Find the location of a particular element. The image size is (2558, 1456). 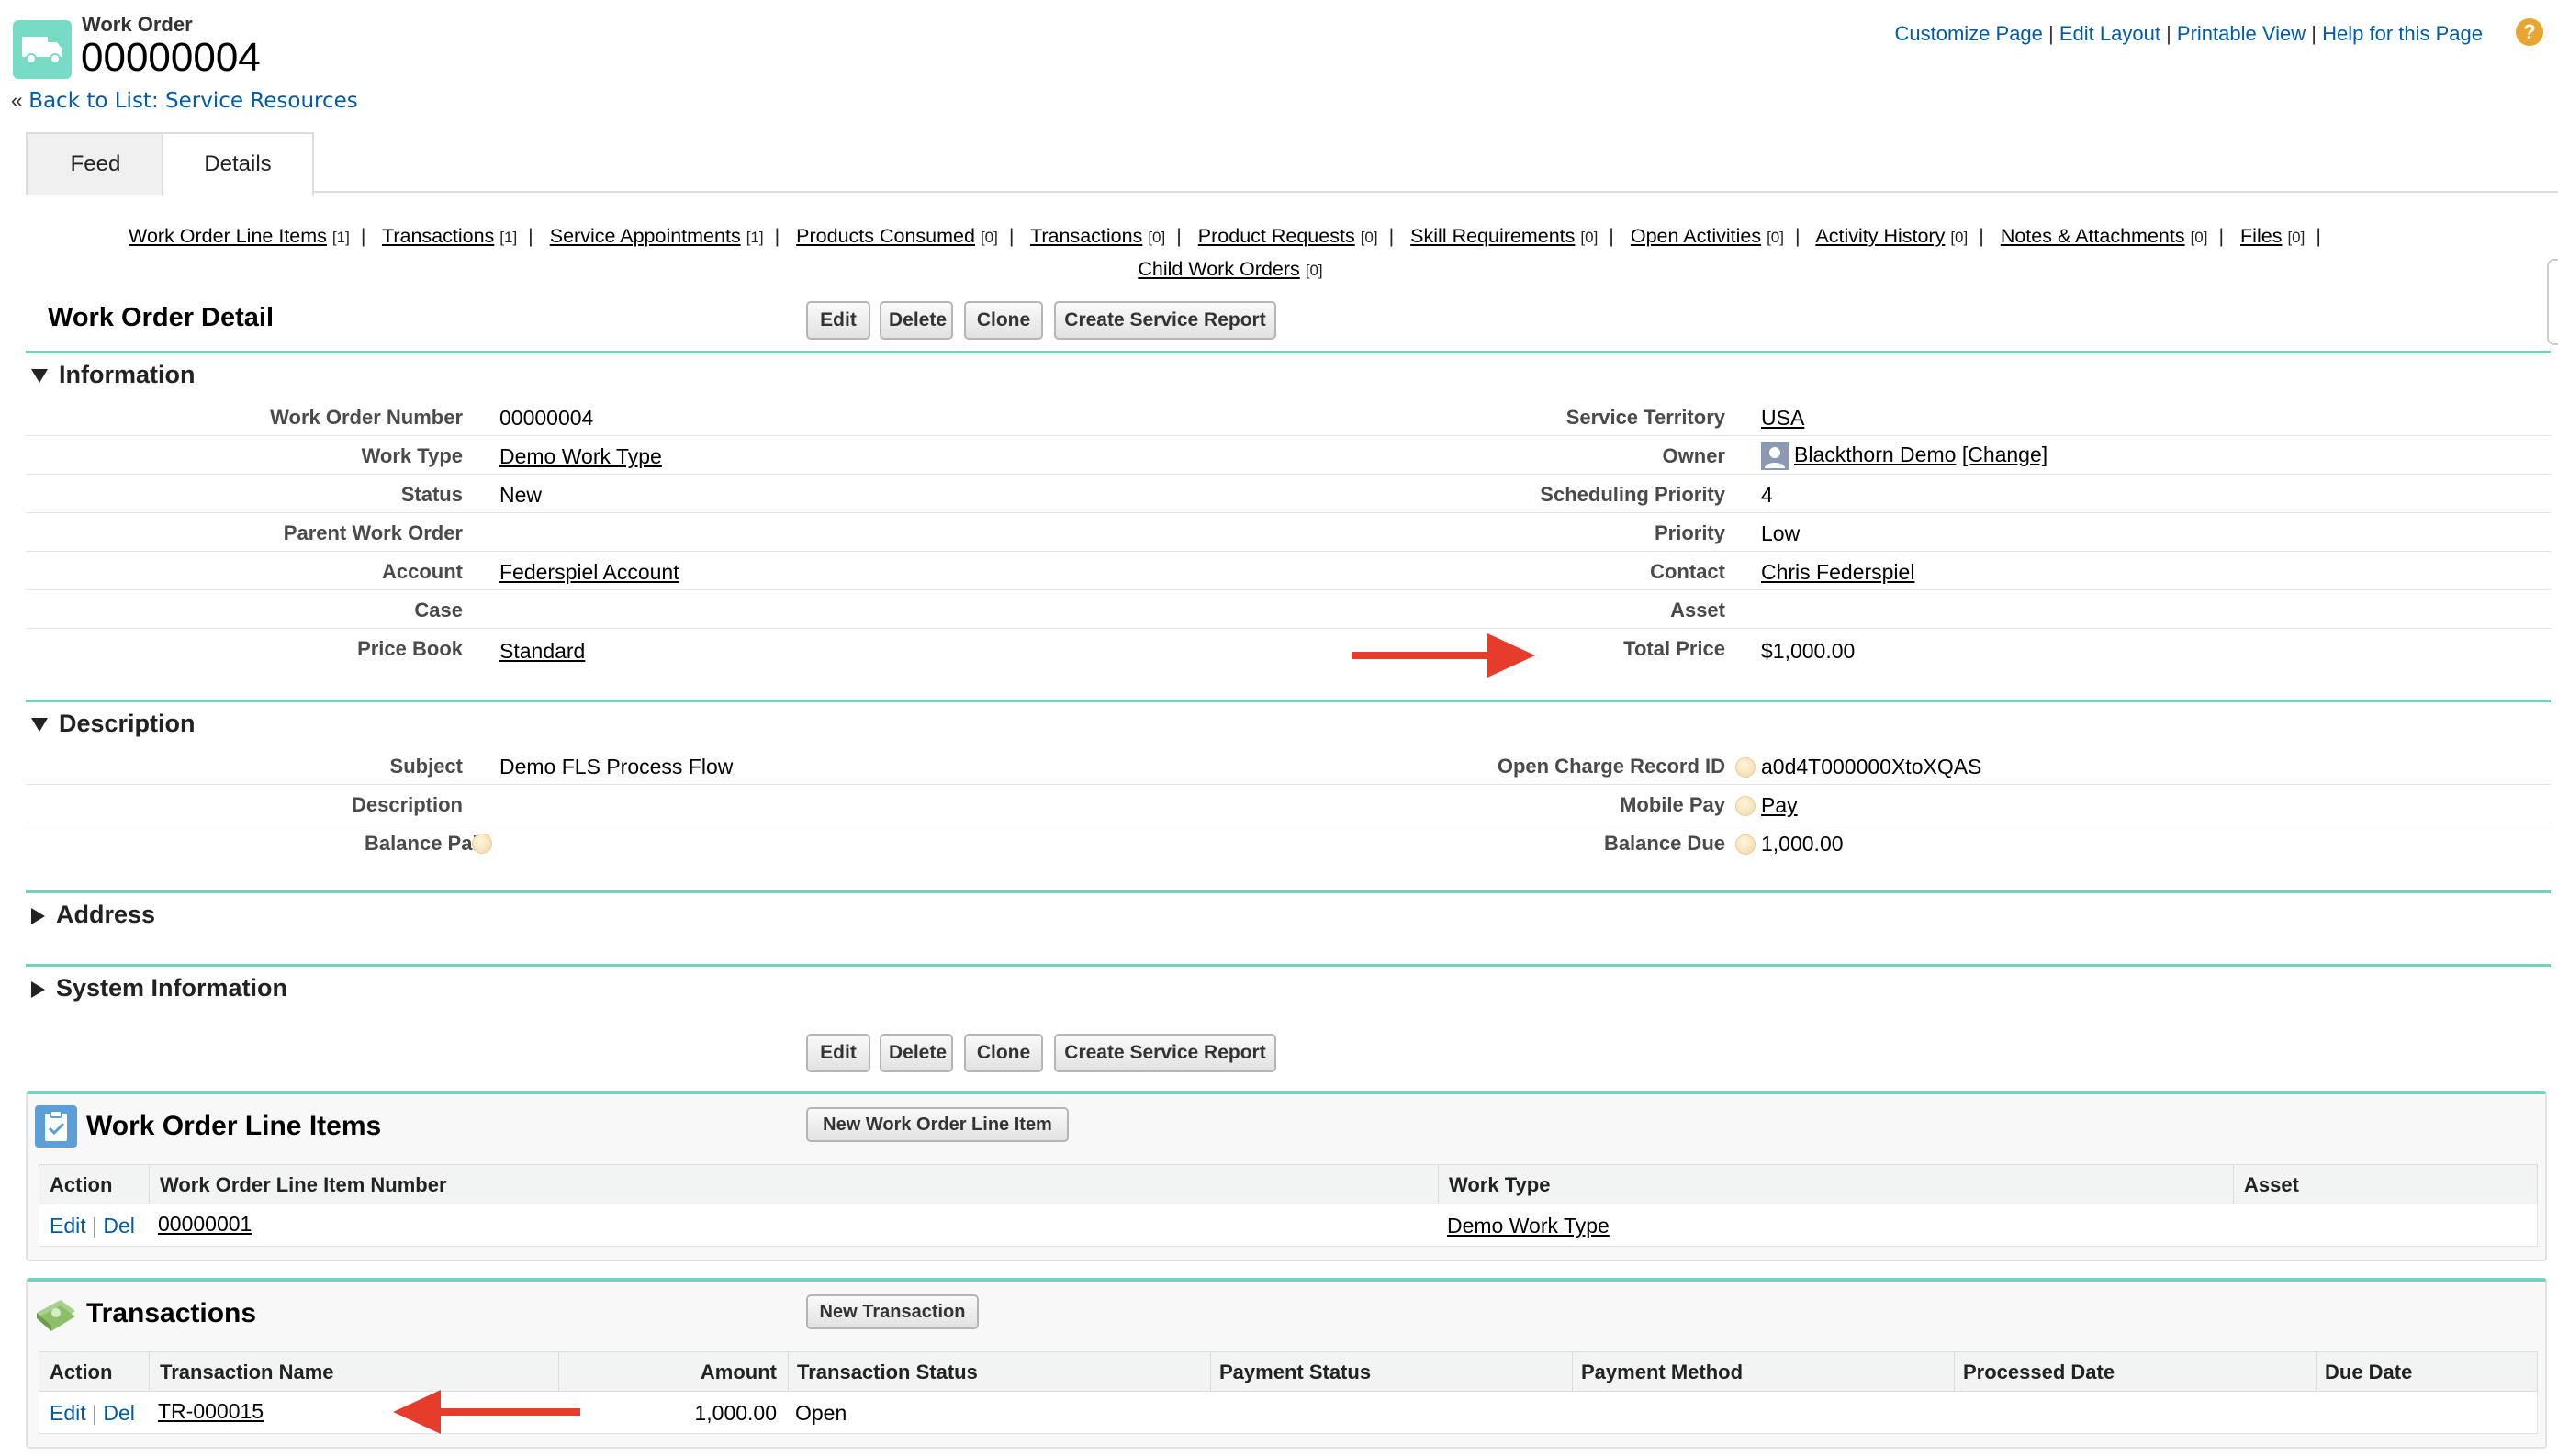

related-link-label: Product Requests is located at coordinates (1276, 236).